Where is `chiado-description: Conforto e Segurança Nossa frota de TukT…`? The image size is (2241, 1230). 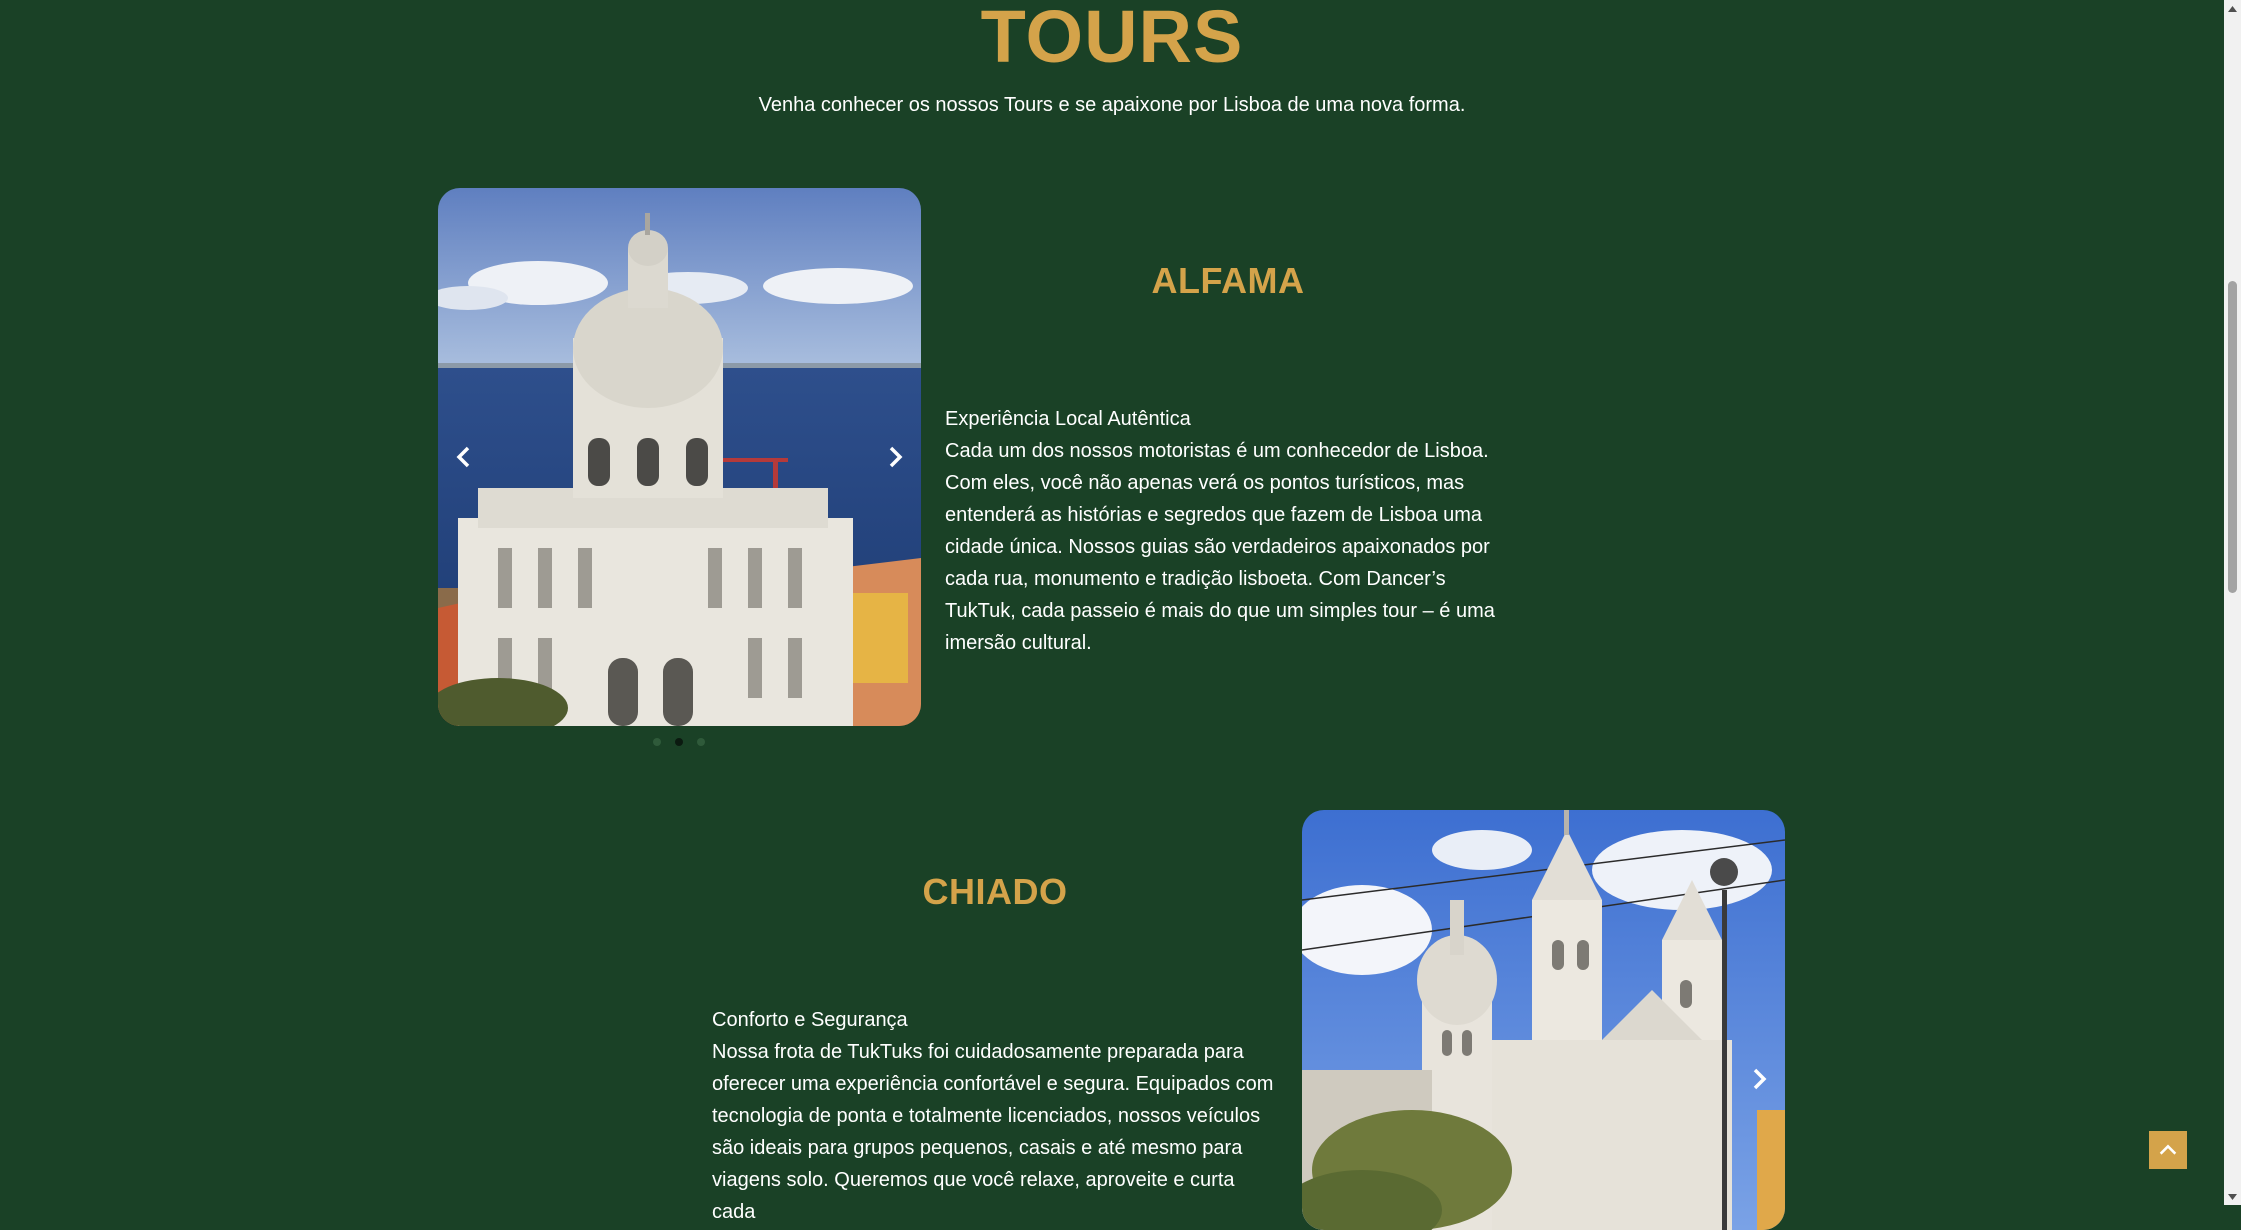
chiado-description: Conforto e Segurança Nossa frota de TukT… is located at coordinates (997, 1116).